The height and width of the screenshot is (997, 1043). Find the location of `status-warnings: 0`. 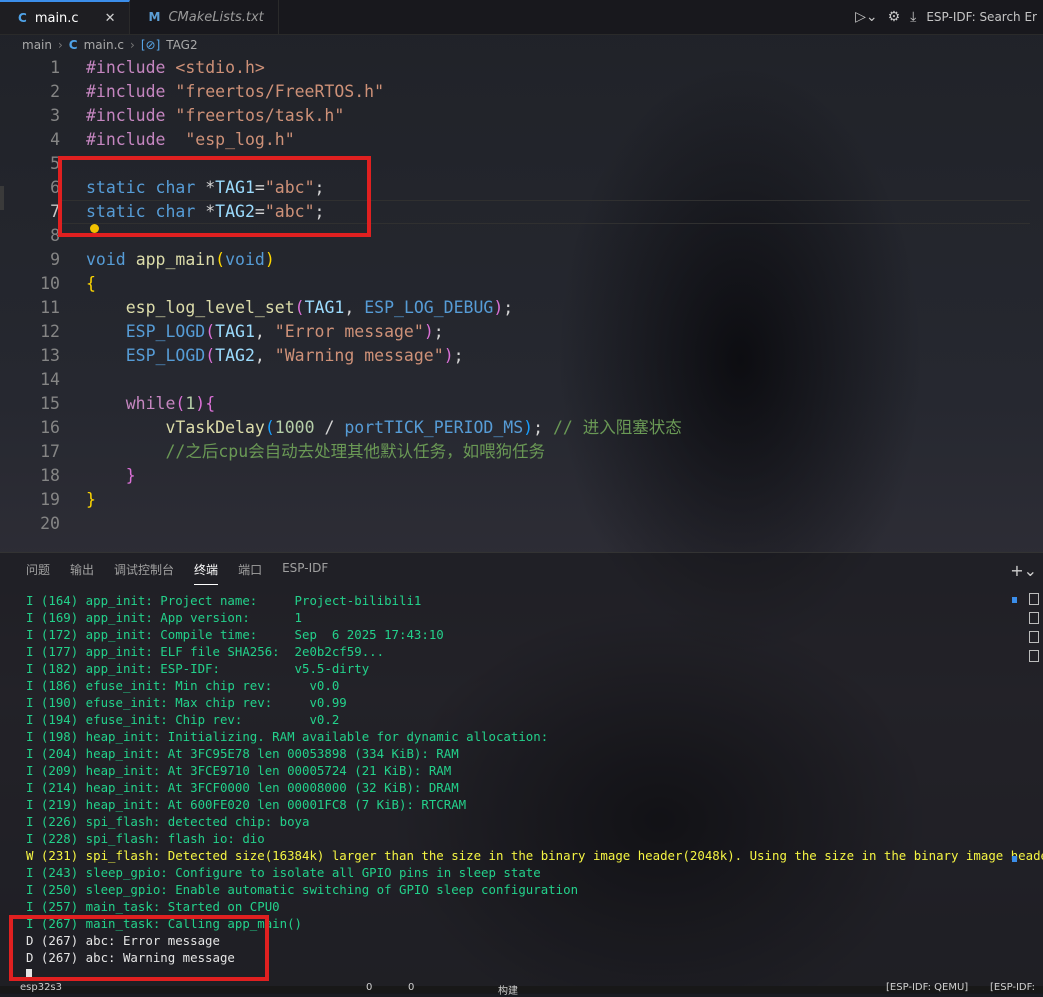

status-warnings: 0 is located at coordinates (411, 987).